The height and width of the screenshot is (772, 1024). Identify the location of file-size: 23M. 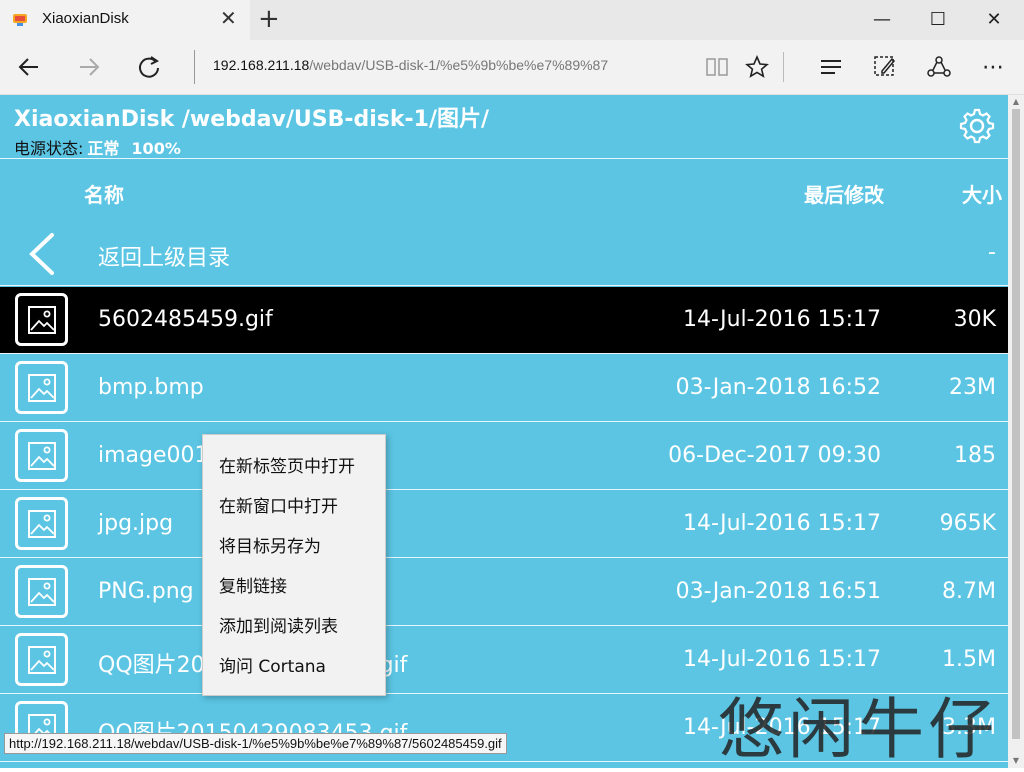
(972, 387).